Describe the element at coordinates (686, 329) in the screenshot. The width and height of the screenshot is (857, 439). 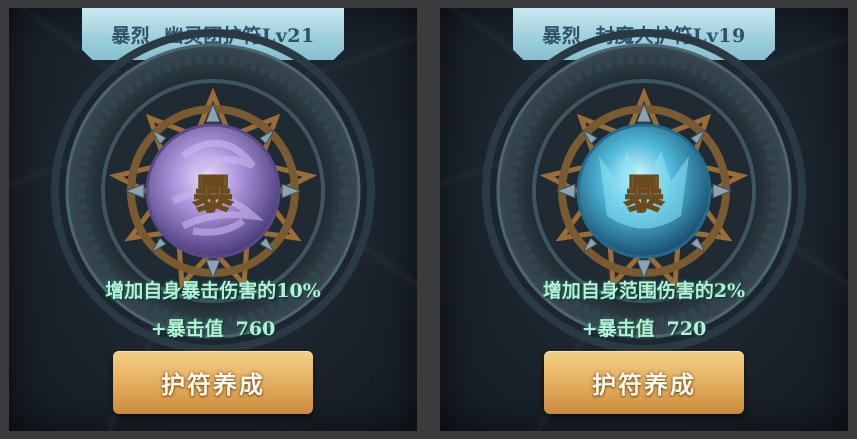
I see `stat-value: 720` at that location.